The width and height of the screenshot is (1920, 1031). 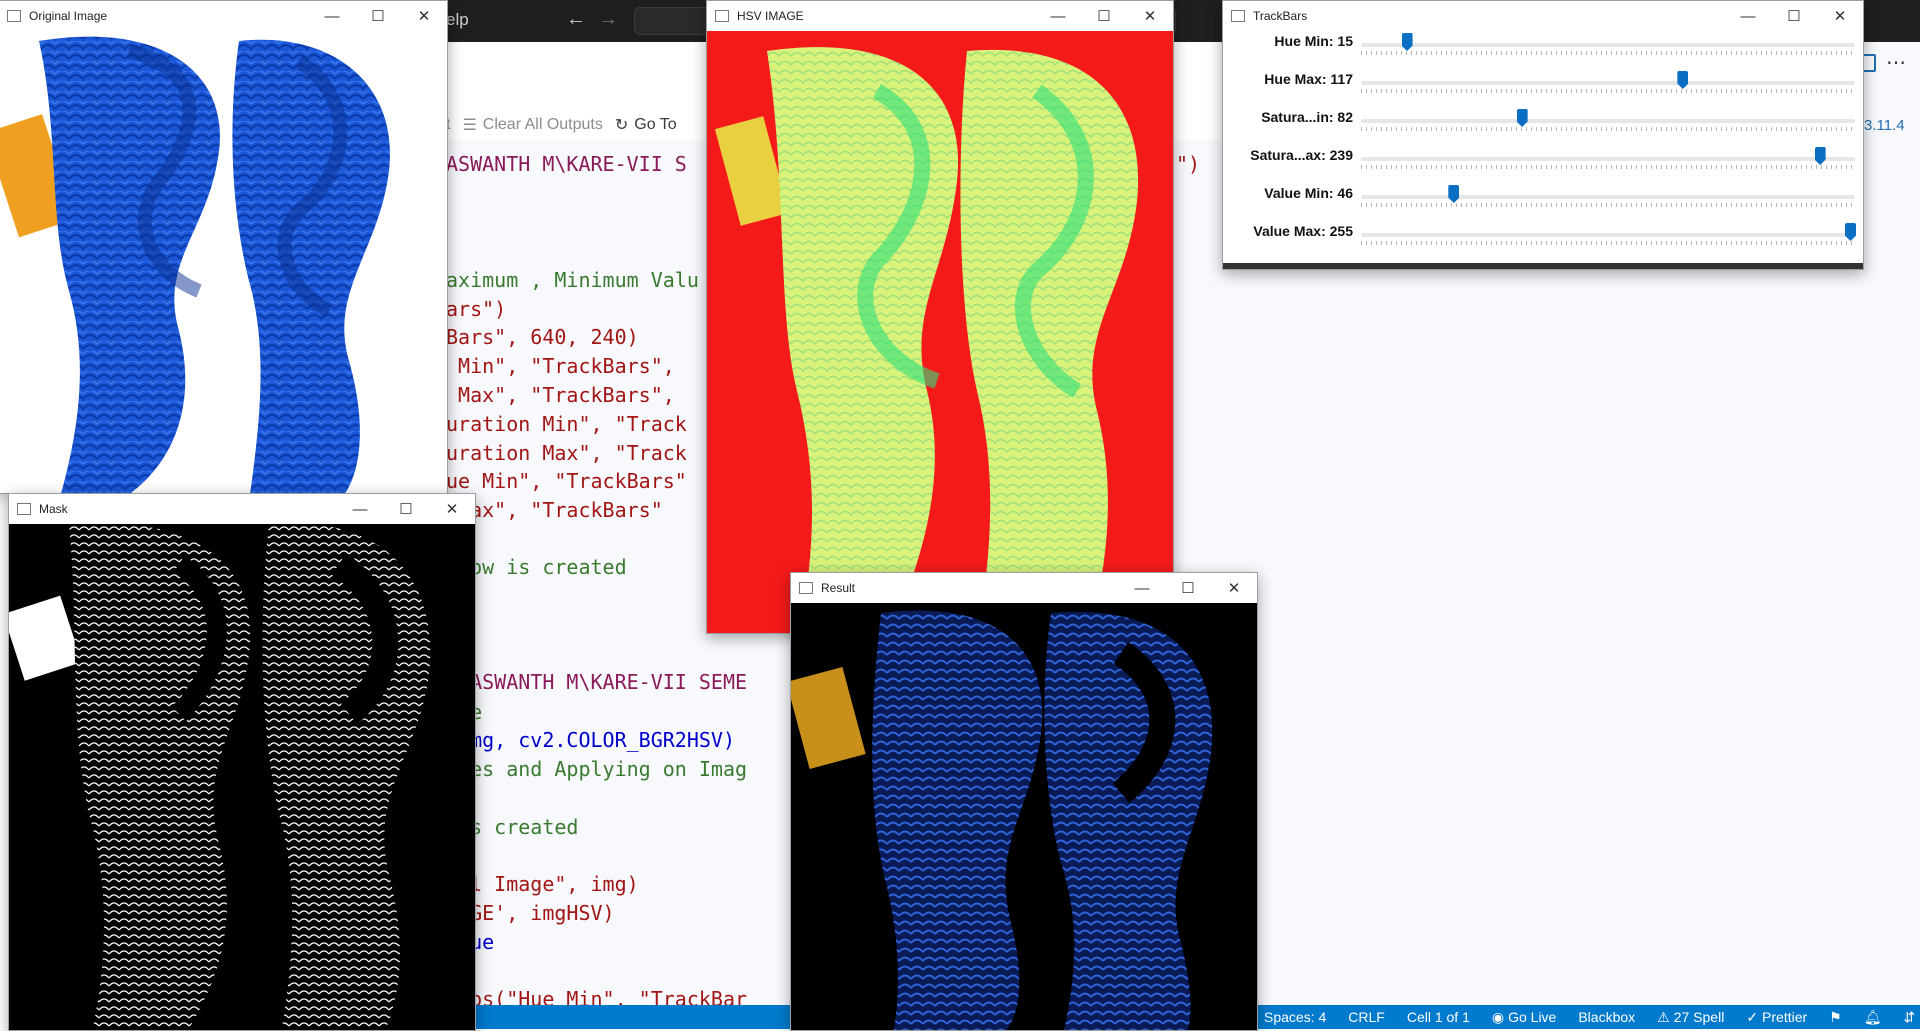 What do you see at coordinates (940, 16) in the screenshot?
I see `window-titlebar: HSV IMAGE — ☐ ✕` at bounding box center [940, 16].